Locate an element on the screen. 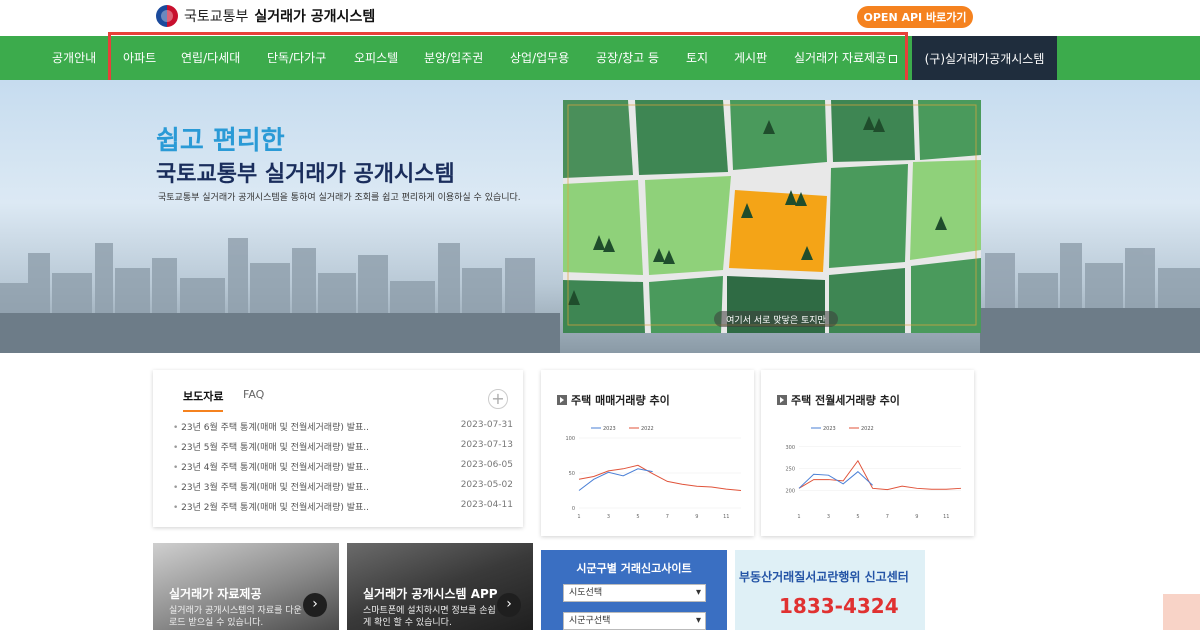  government-emblem-icon is located at coordinates (167, 16).